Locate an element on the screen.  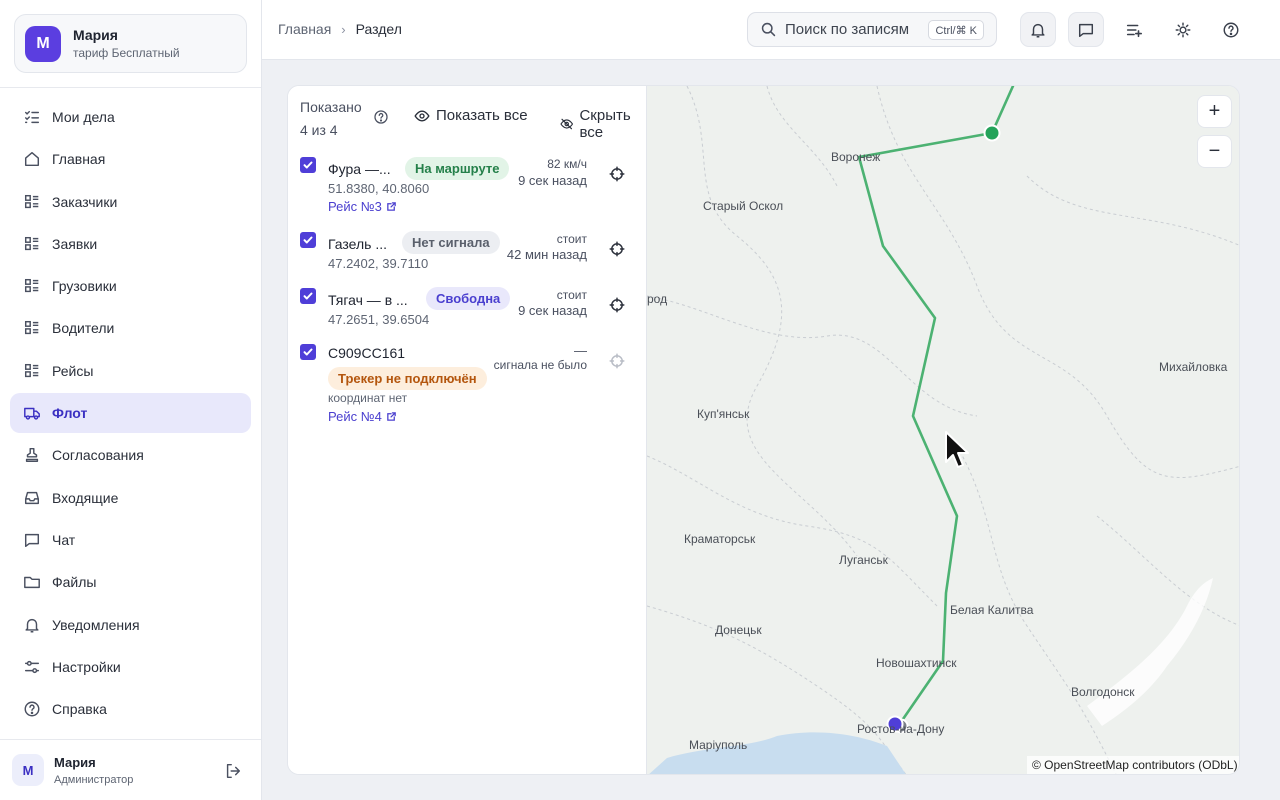
trip-link: Рейс №3 is located at coordinates (362, 206).